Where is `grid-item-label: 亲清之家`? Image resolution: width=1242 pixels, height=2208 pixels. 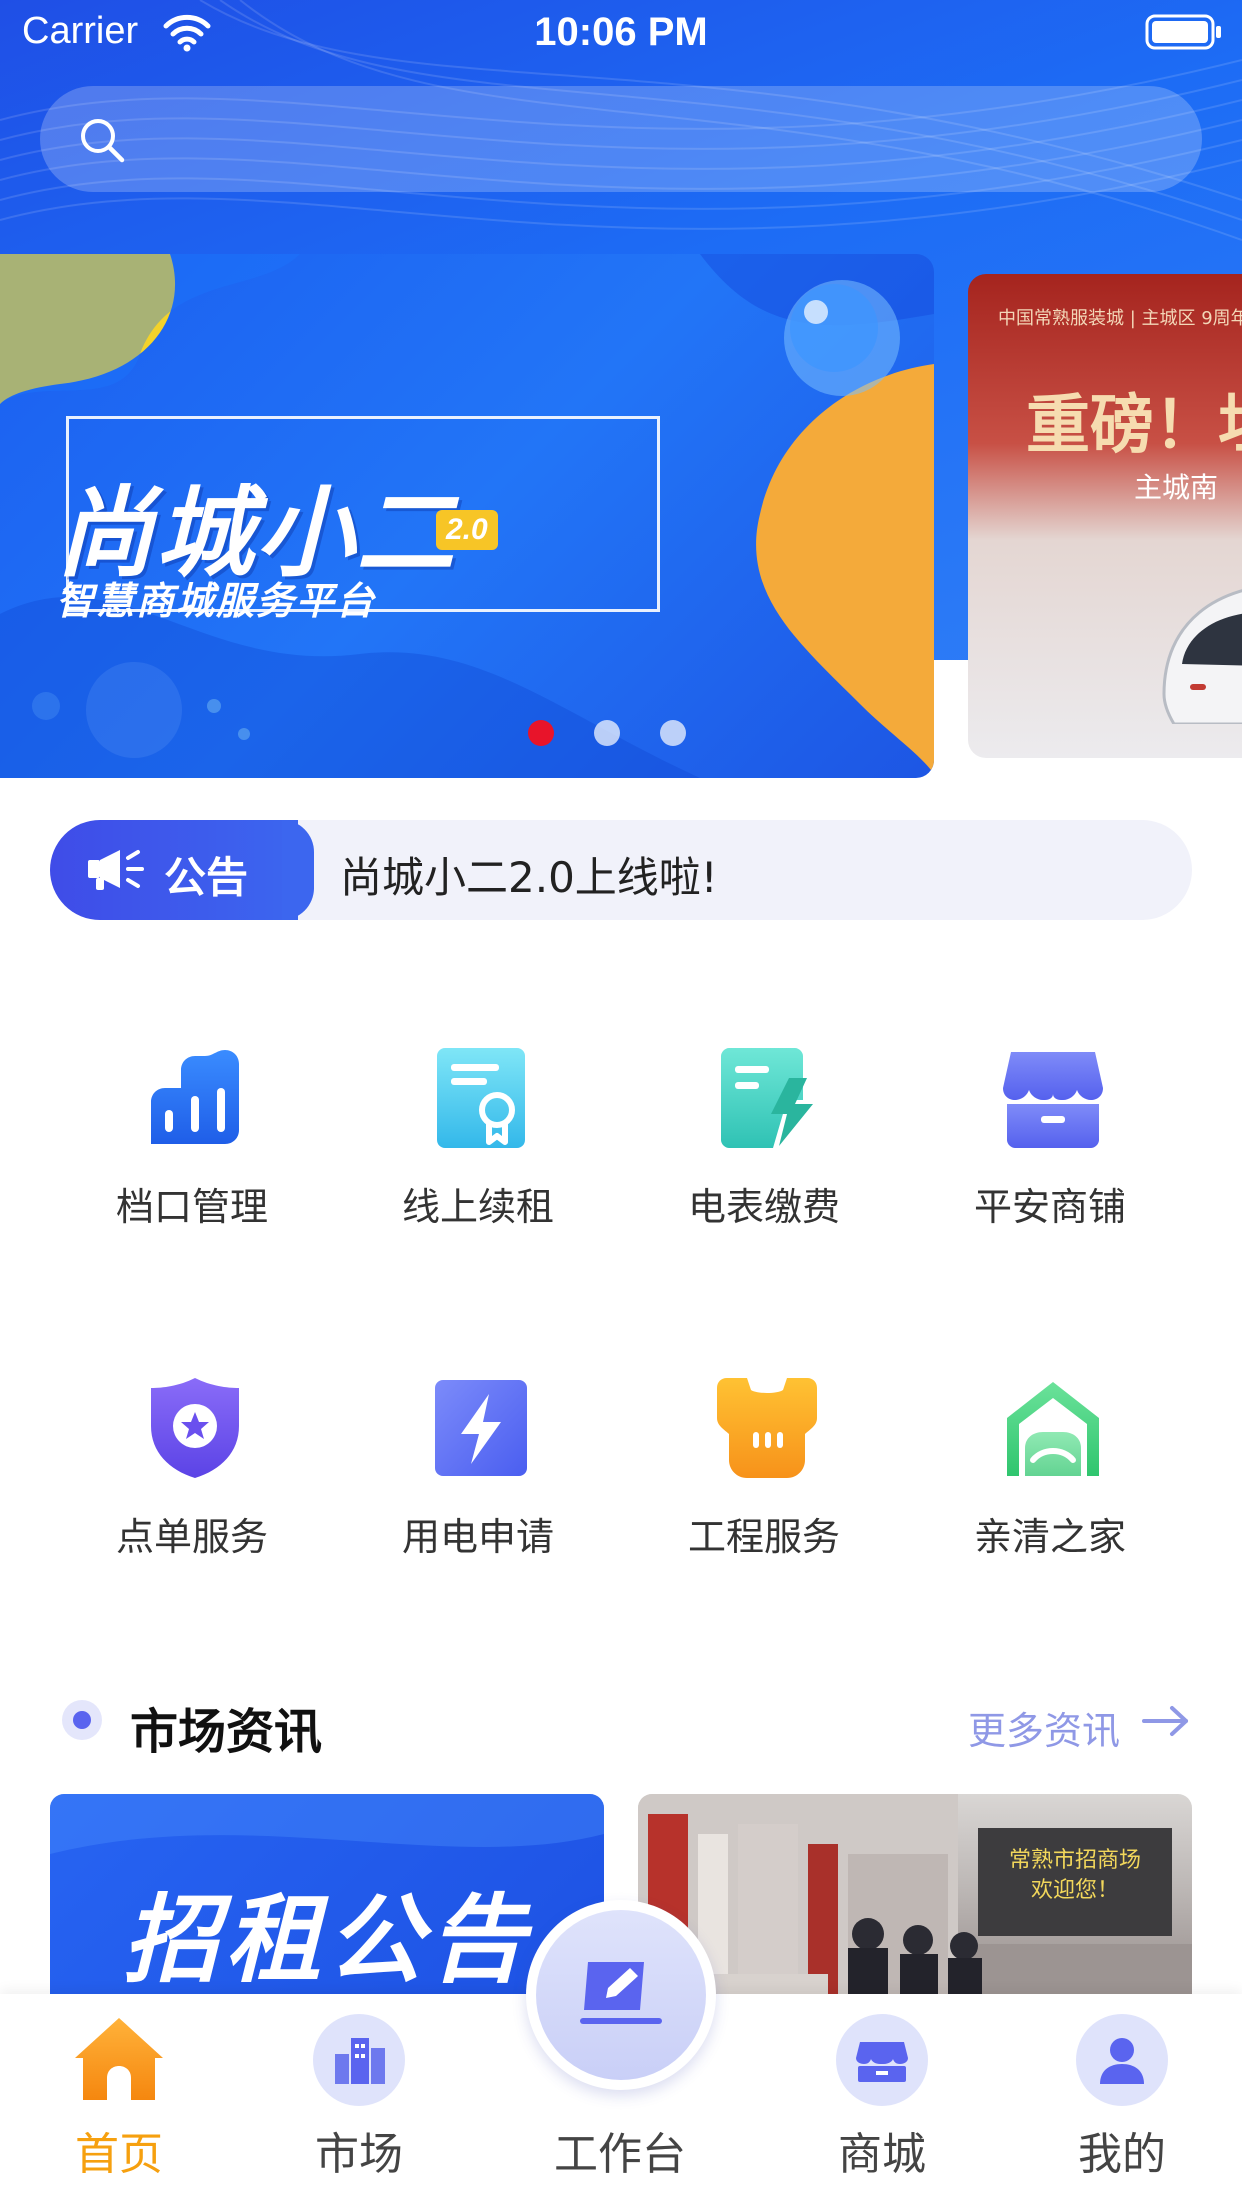 grid-item-label: 亲清之家 is located at coordinates (1050, 1533).